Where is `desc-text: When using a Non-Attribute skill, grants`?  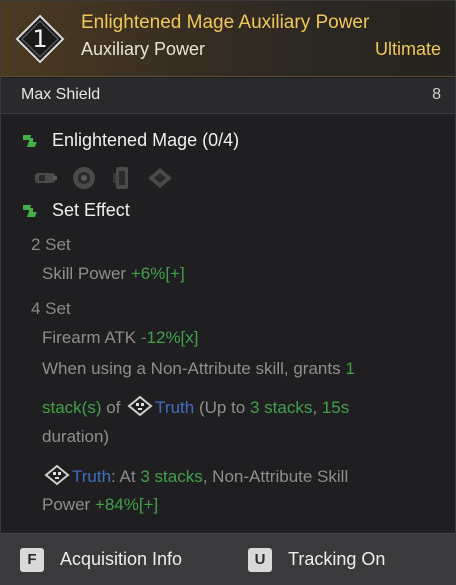
desc-text: When using a Non-Attribute skill, grants is located at coordinates (191, 368).